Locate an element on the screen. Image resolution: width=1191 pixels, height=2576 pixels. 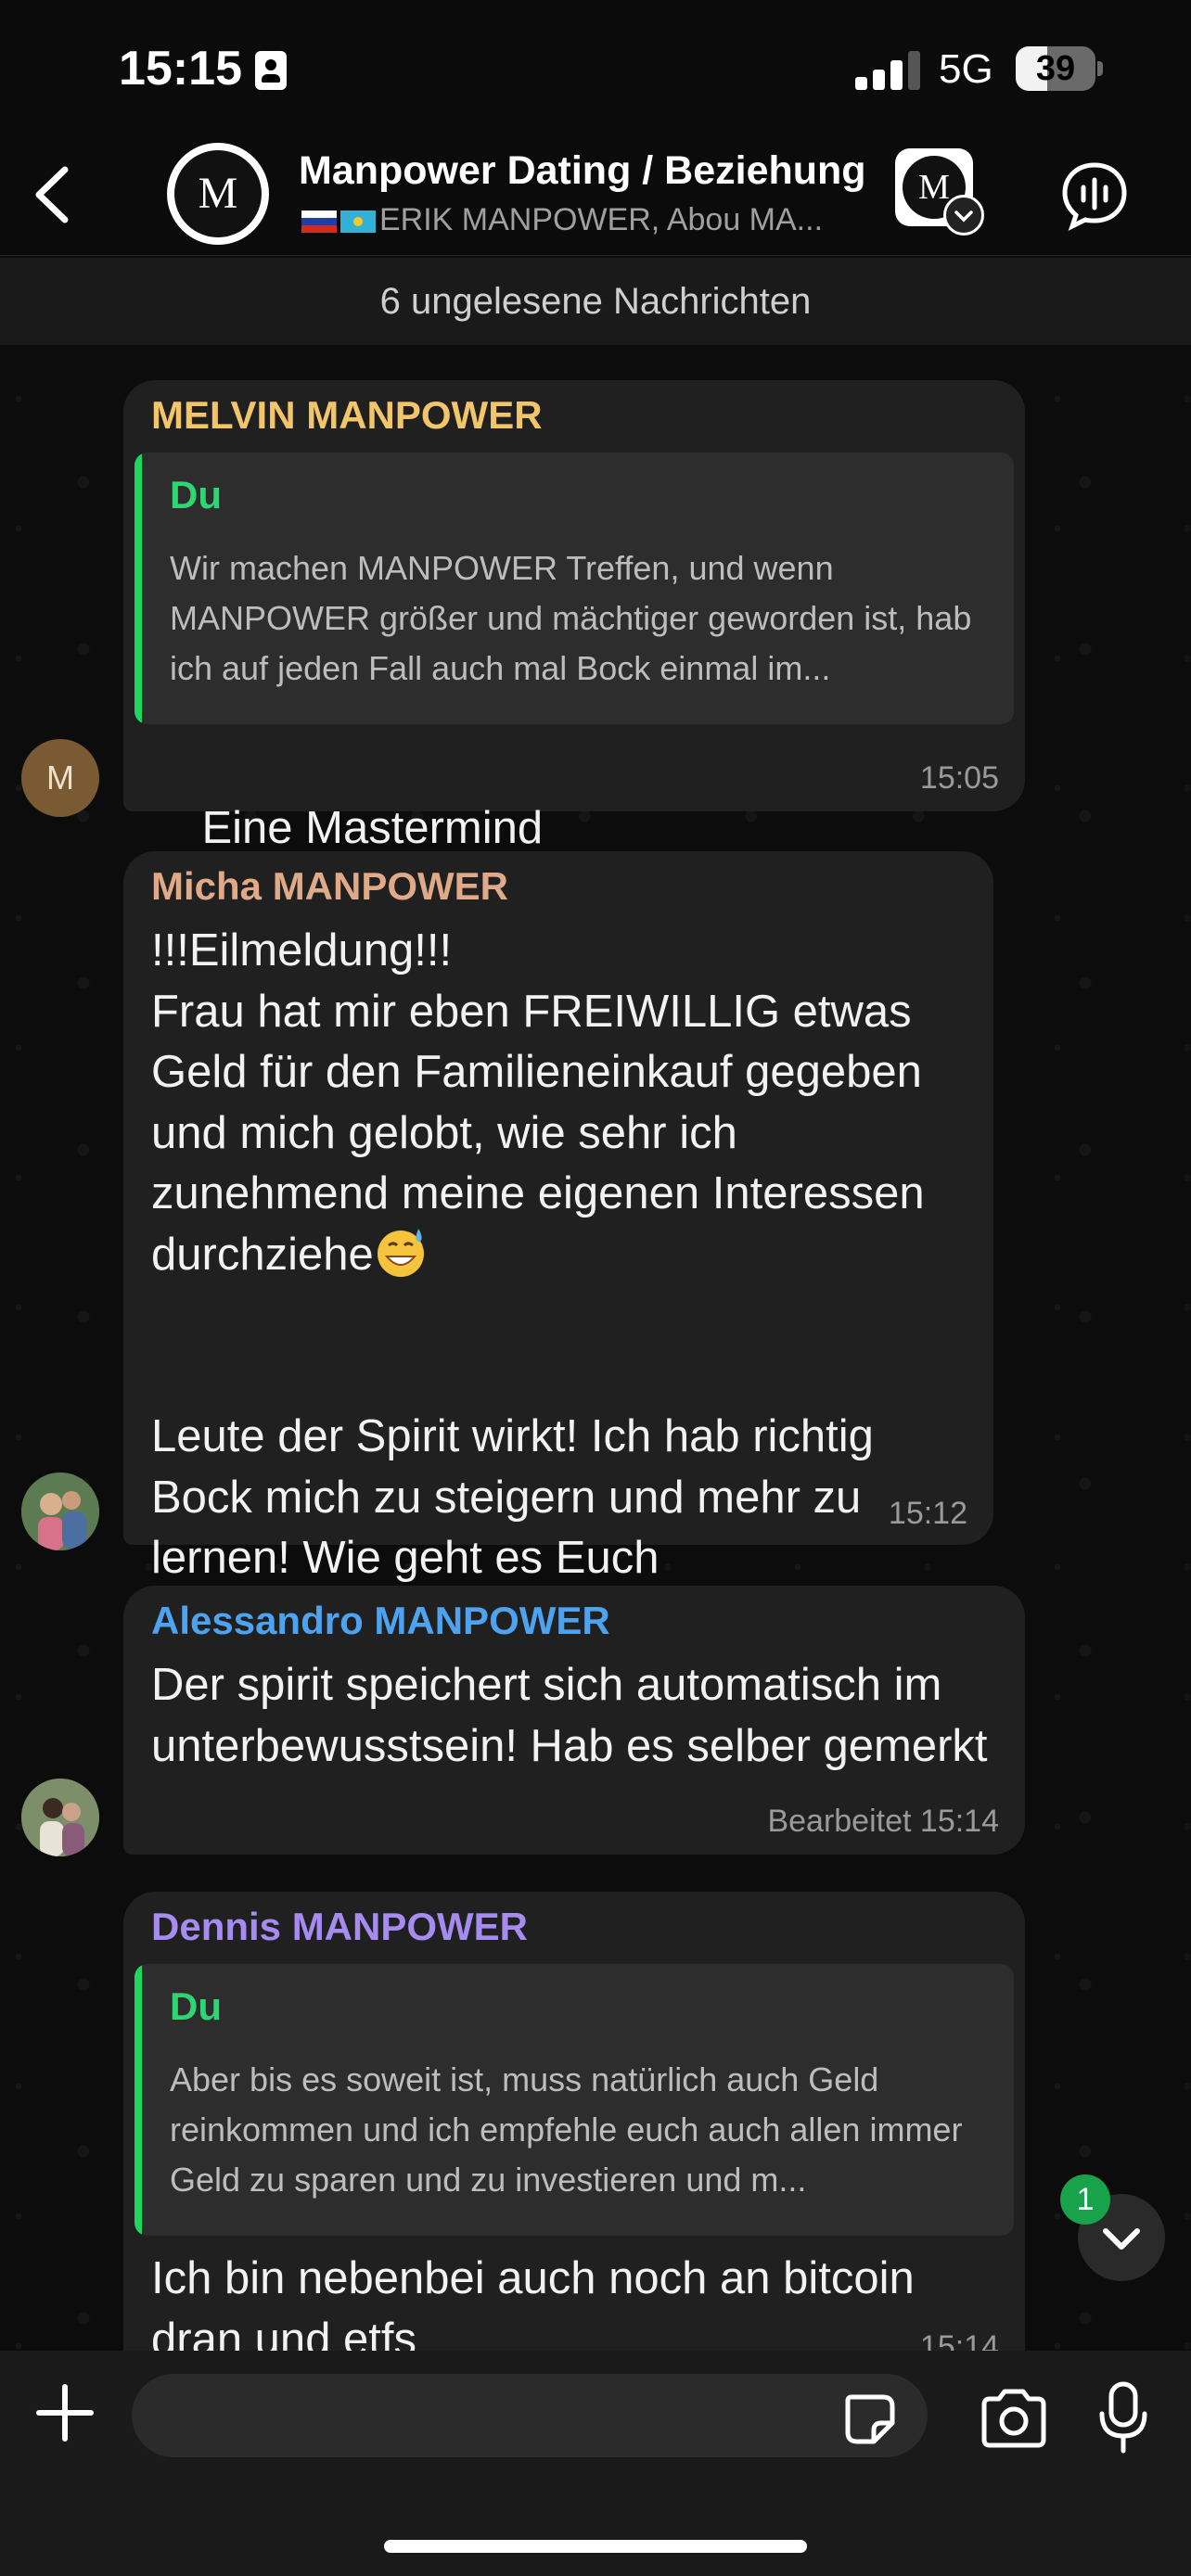
chevron-badge-icon is located at coordinates (963, 216).